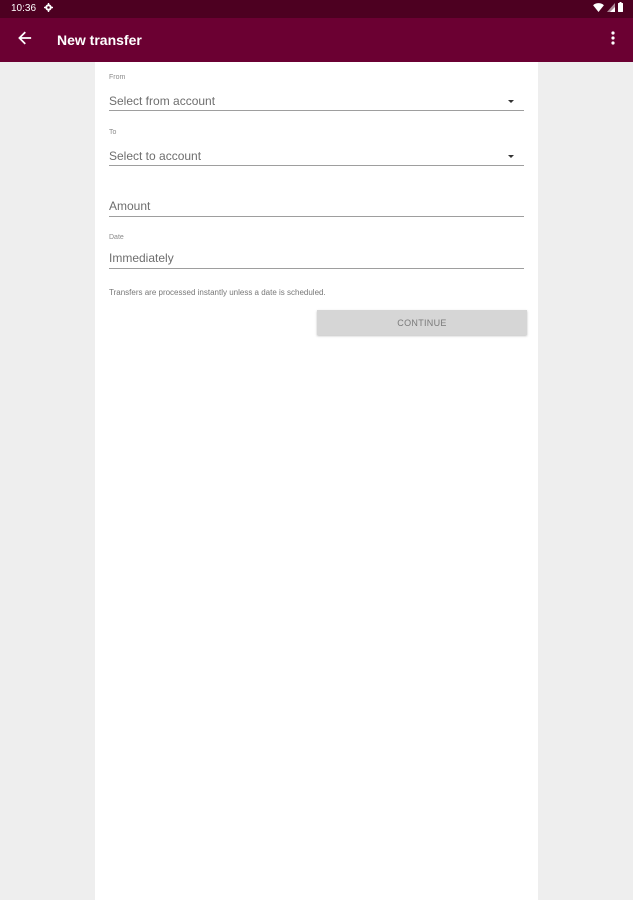 This screenshot has width=633, height=900. I want to click on to-underline, so click(316, 165).